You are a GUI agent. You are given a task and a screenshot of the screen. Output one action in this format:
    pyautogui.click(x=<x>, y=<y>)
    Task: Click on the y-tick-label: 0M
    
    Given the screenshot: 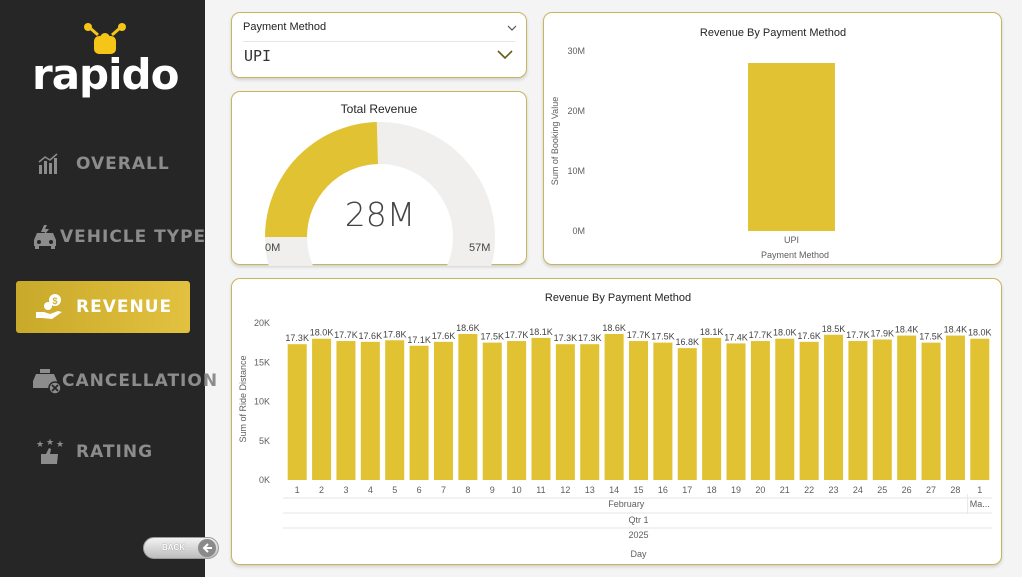 What is the action you would take?
    pyautogui.click(x=578, y=231)
    